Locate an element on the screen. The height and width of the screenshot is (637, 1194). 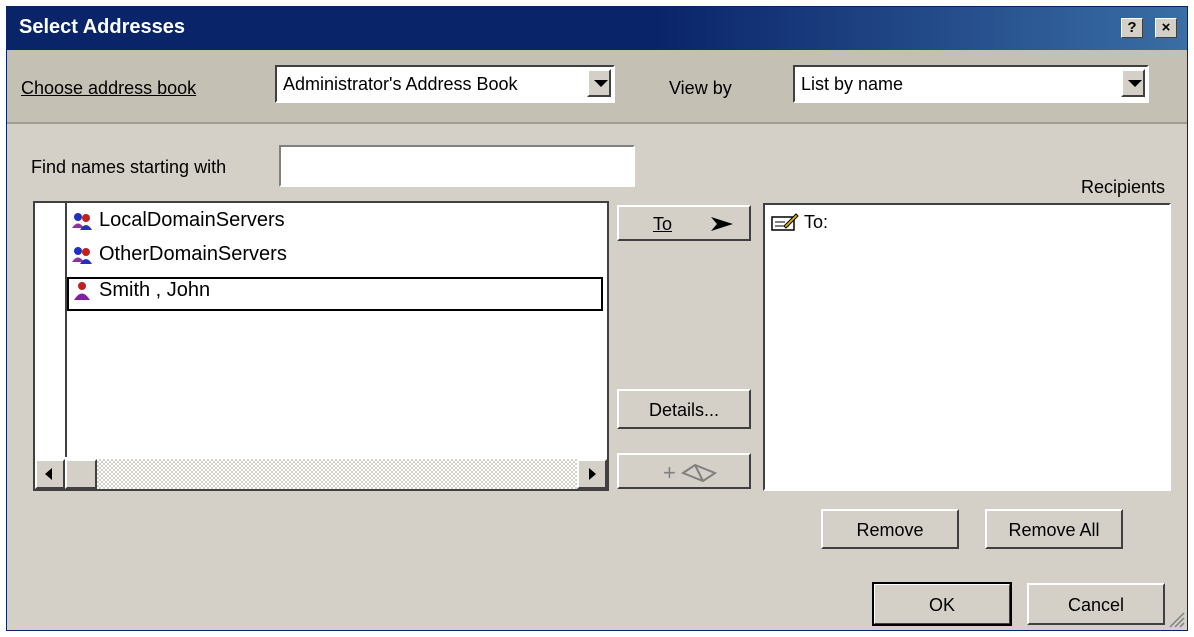
address-book-icon is located at coordinates (699, 473).